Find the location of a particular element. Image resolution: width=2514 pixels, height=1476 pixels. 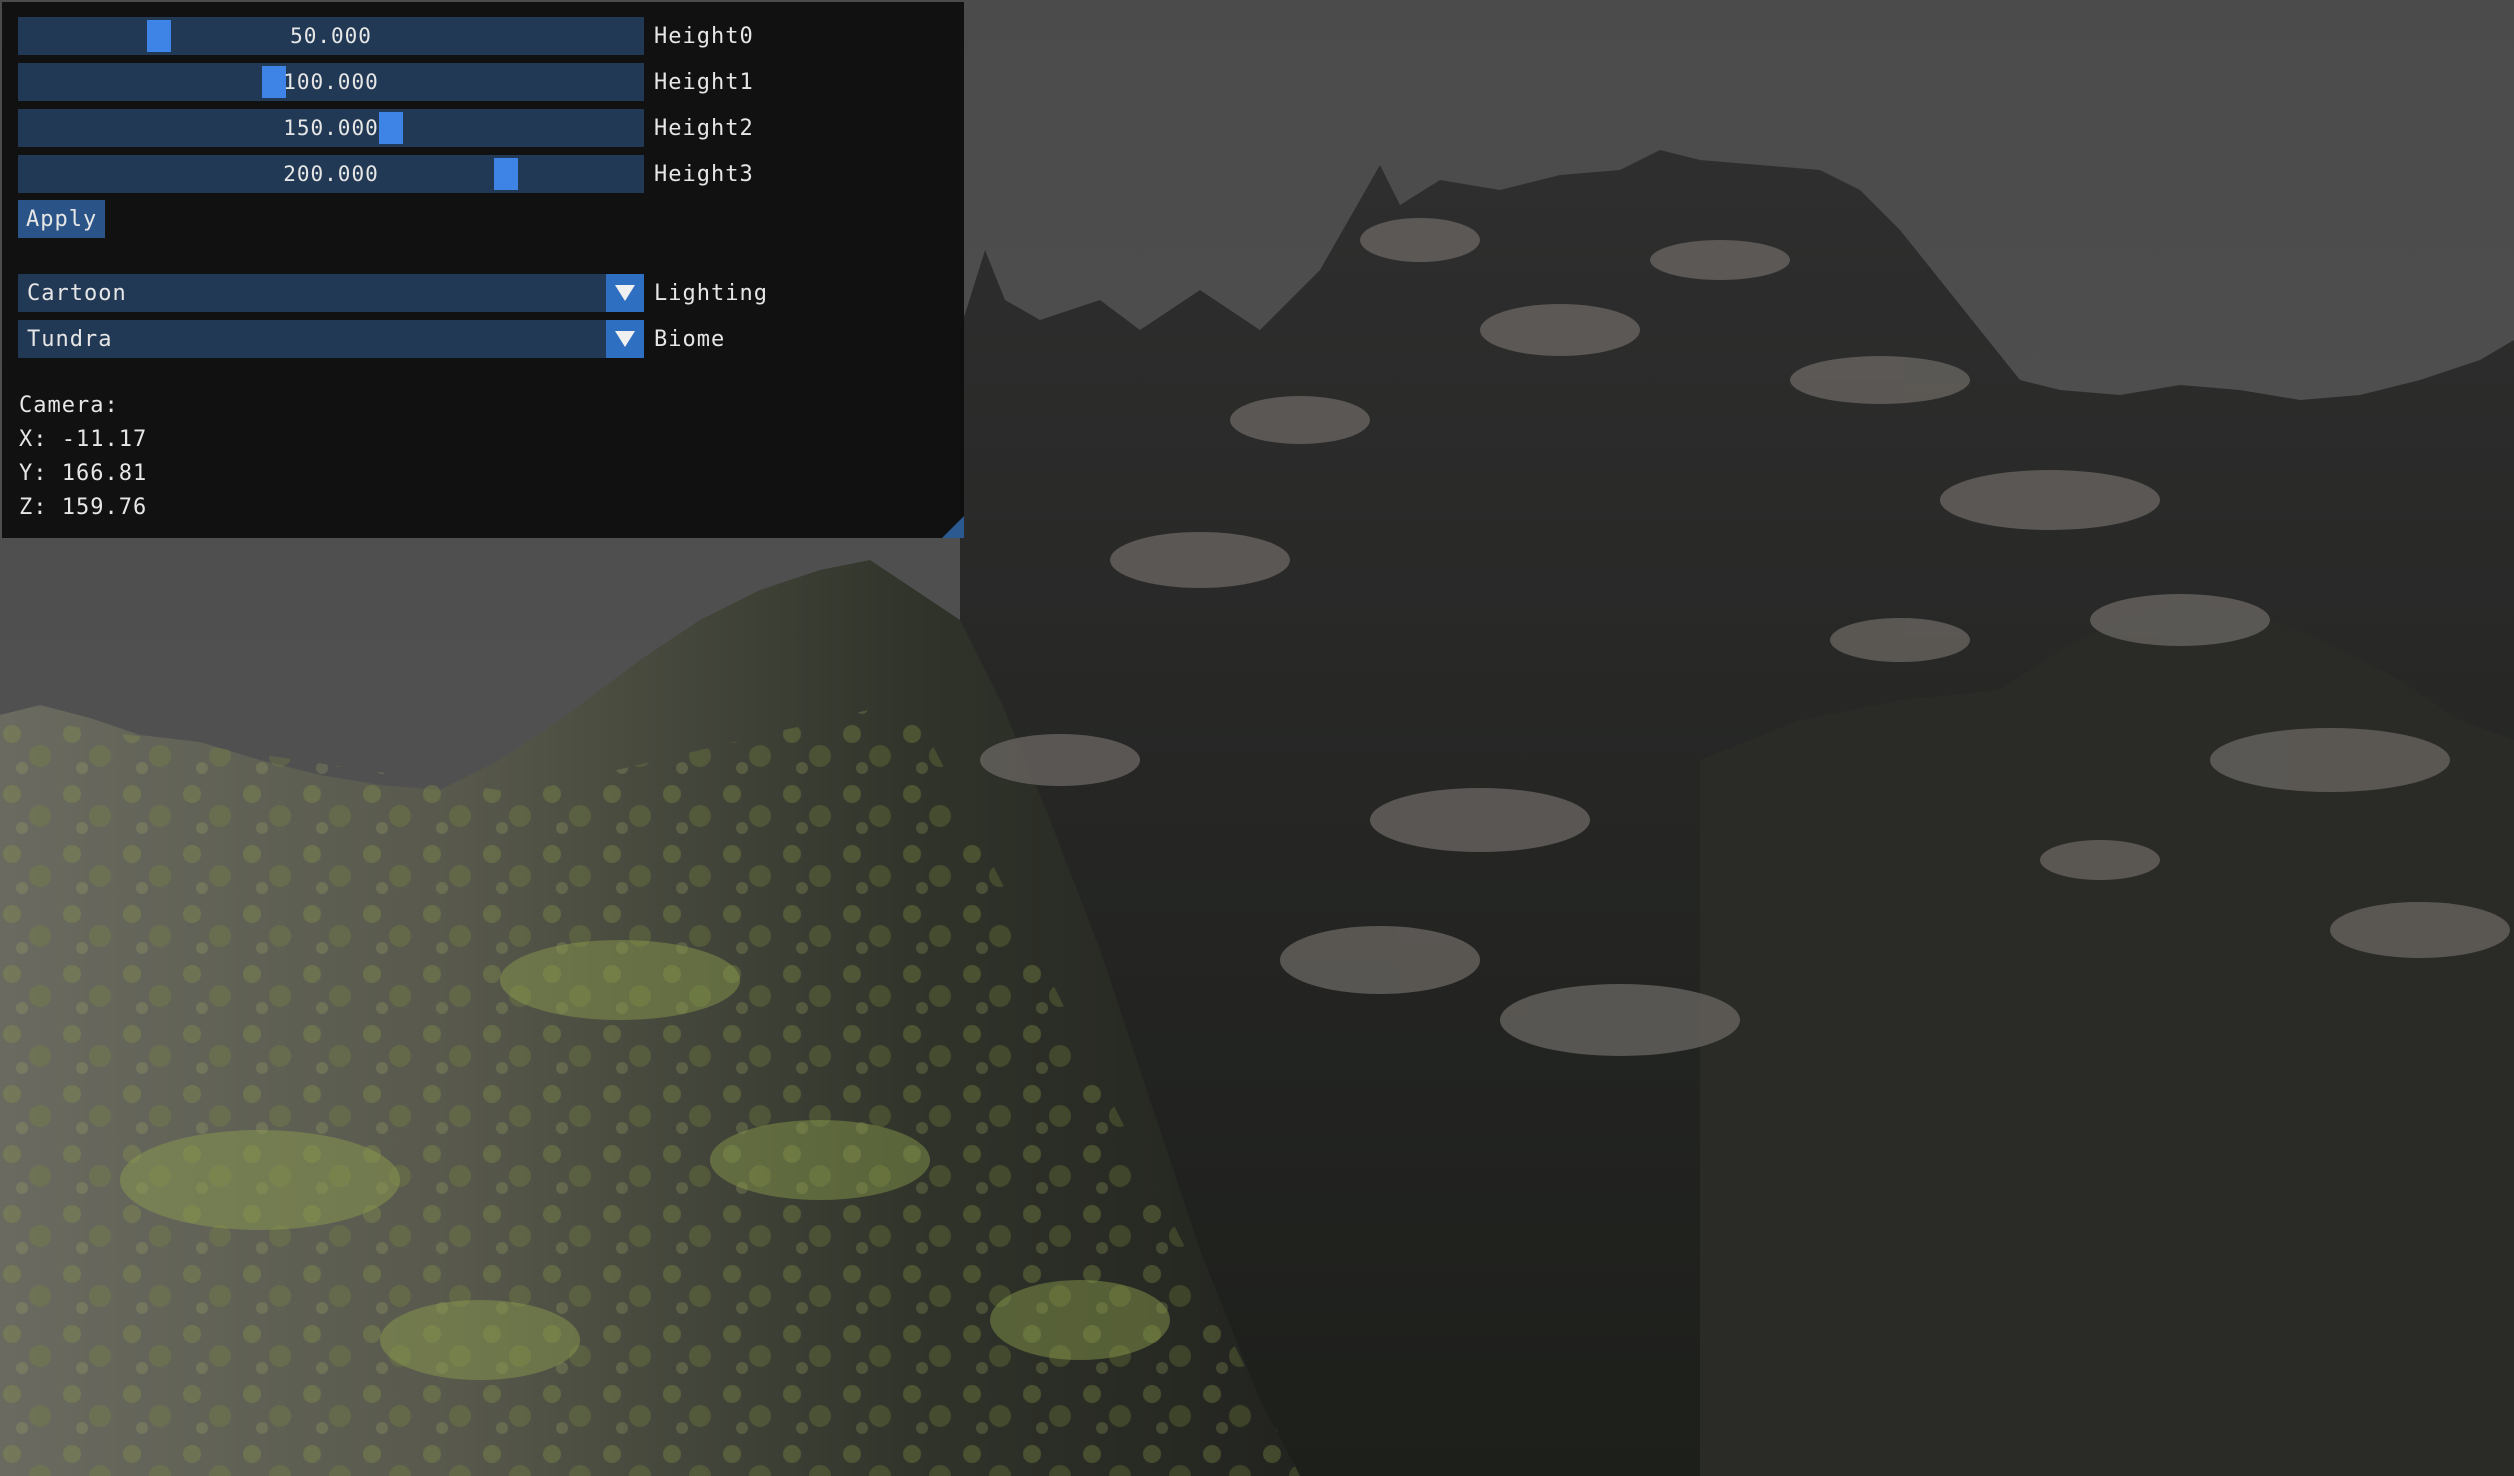

height2-row: 150.000 Height2 is located at coordinates (386, 128).